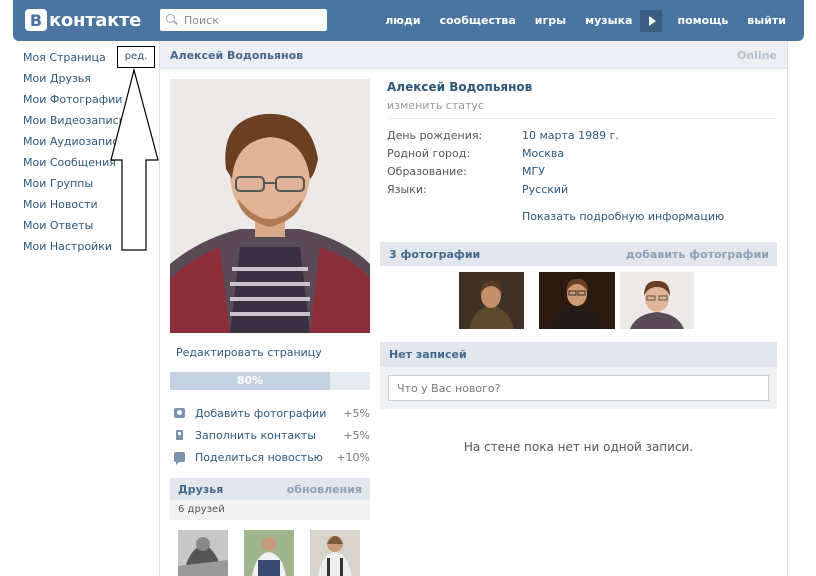 Image resolution: width=816 pixels, height=576 pixels. I want to click on todo-label: Добавить фотографии, so click(261, 413).